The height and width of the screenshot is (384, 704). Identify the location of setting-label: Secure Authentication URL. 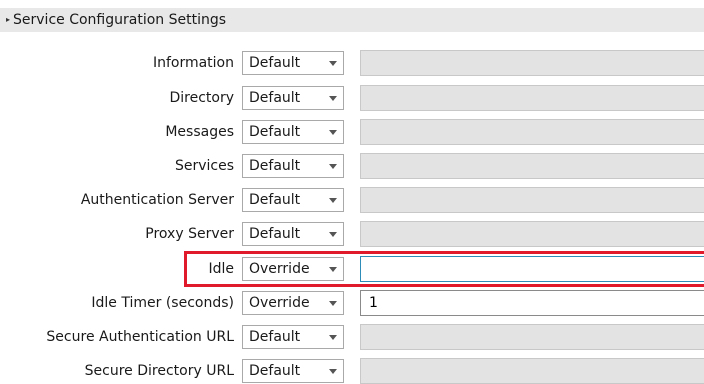
(140, 337).